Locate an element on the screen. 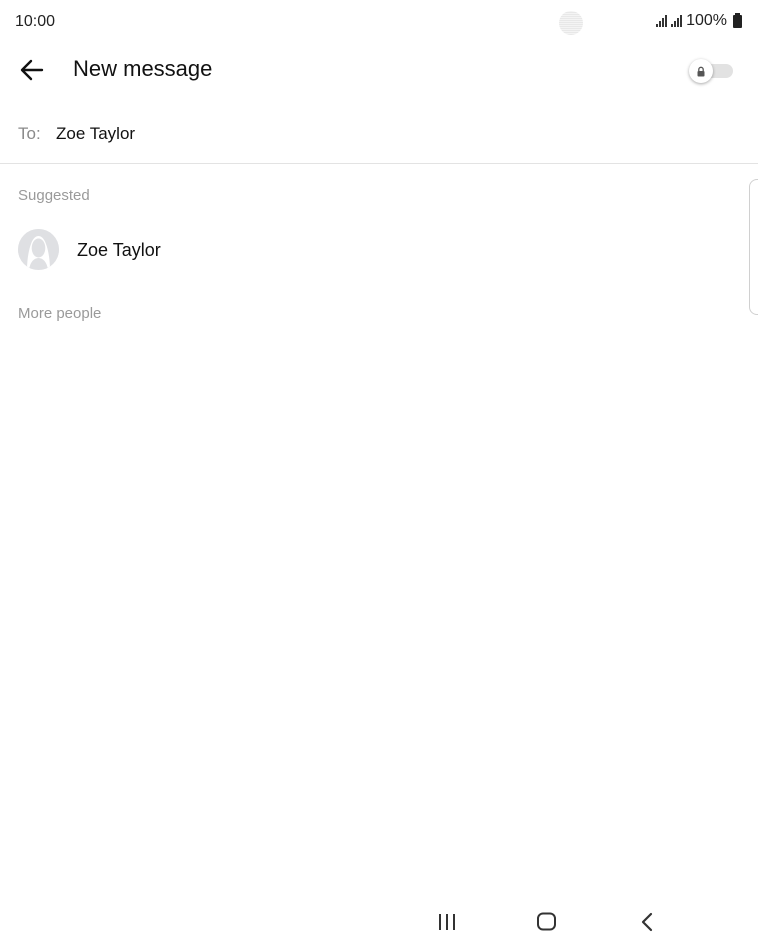  more-people-header: More people is located at coordinates (60, 313).